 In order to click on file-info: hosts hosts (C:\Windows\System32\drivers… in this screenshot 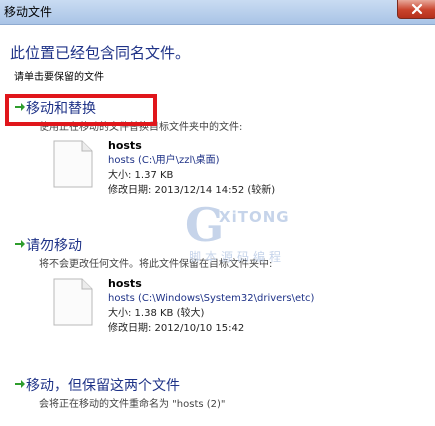, I will do `click(211, 306)`.